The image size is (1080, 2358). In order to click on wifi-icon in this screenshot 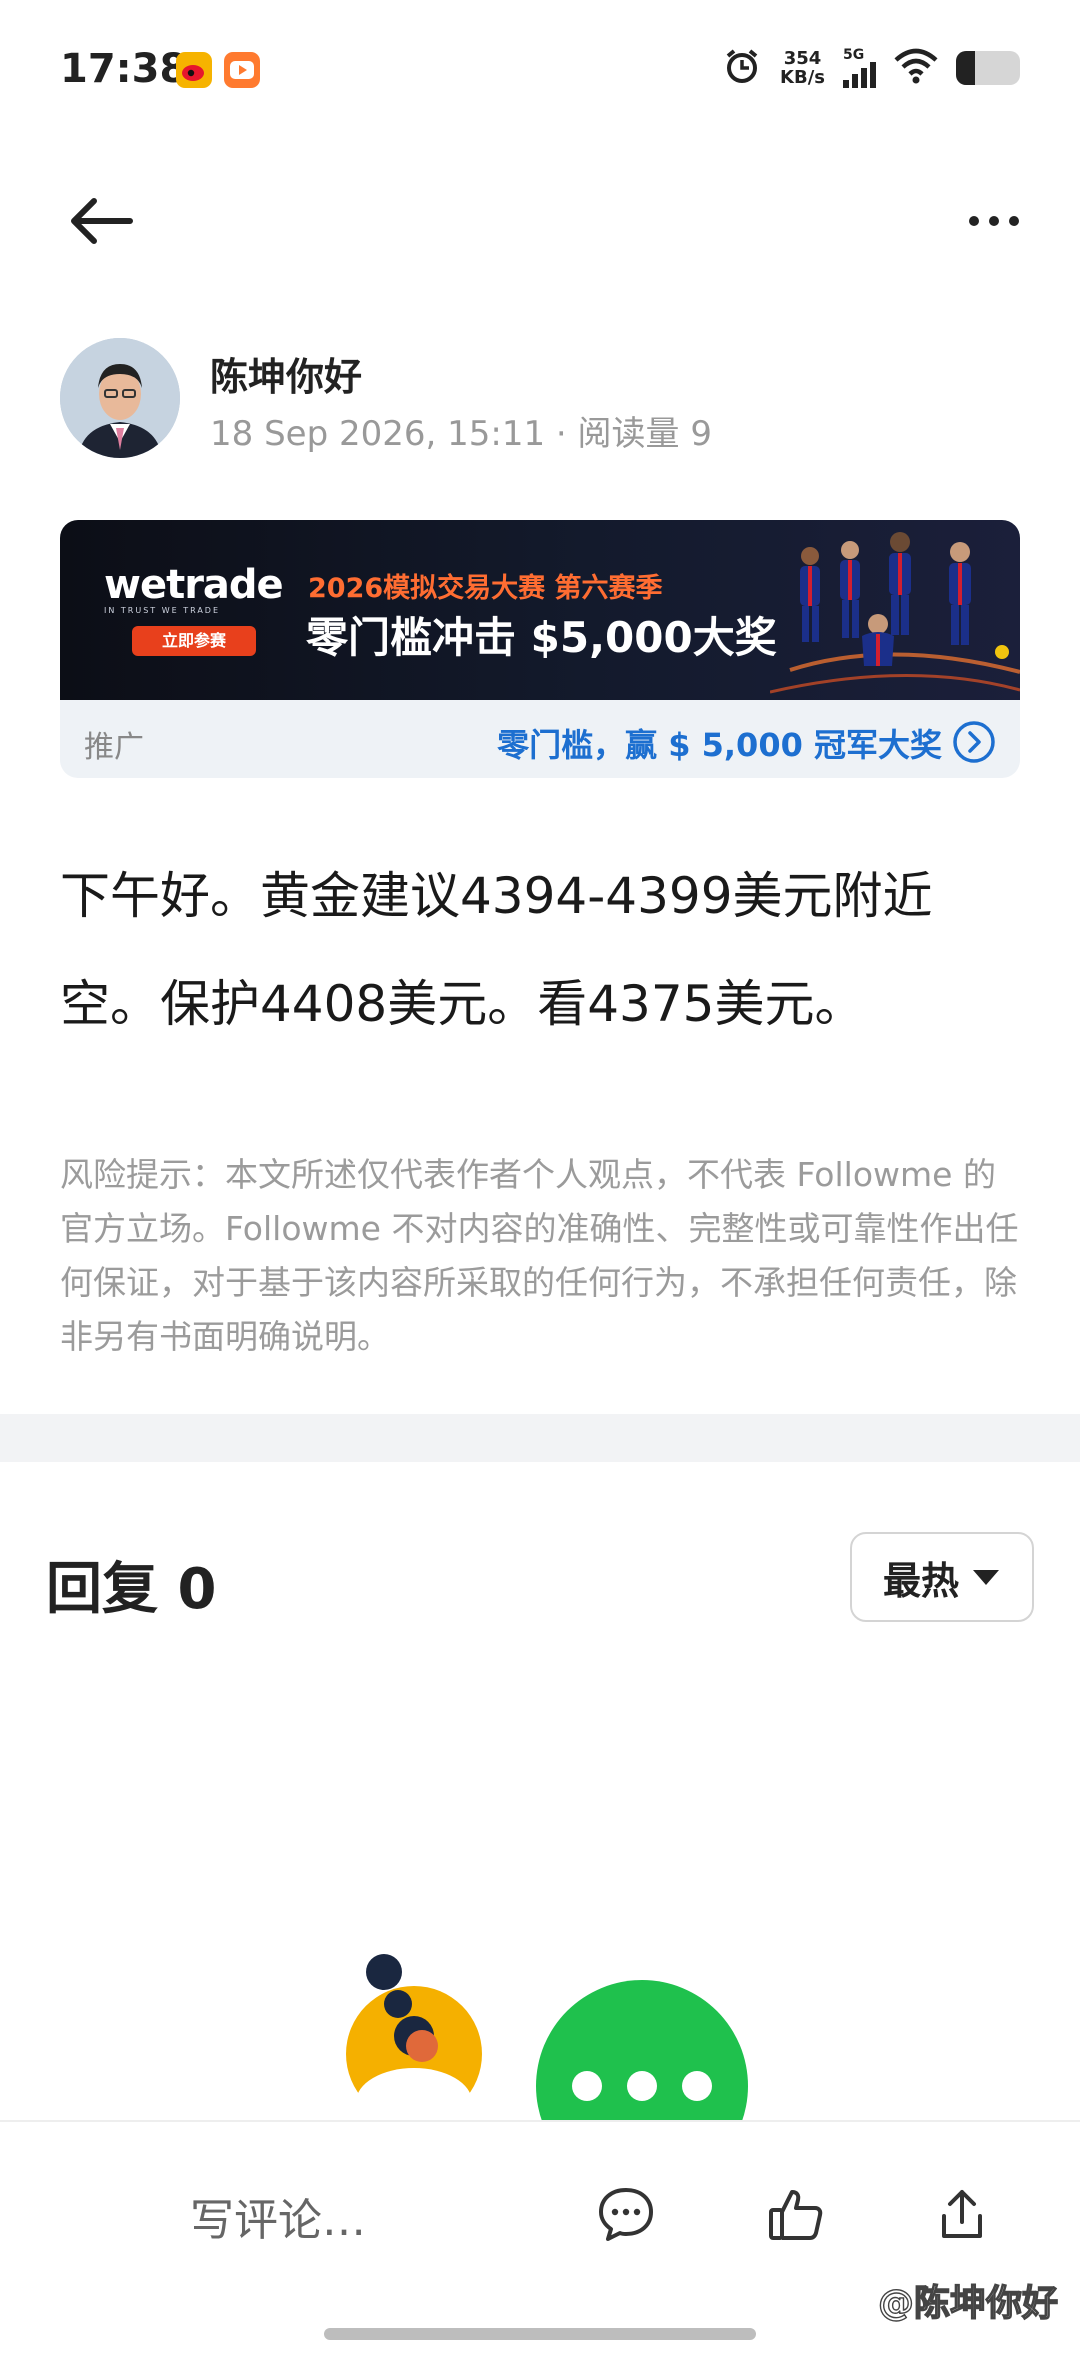, I will do `click(916, 68)`.